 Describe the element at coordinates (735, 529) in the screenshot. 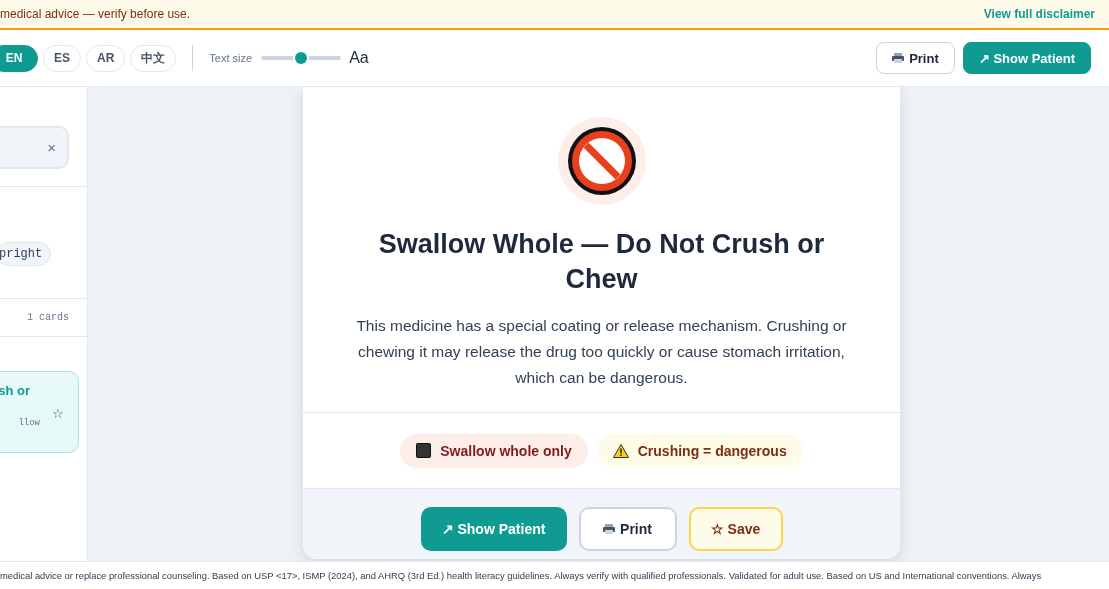

I see `save-button: ☆ Save` at that location.